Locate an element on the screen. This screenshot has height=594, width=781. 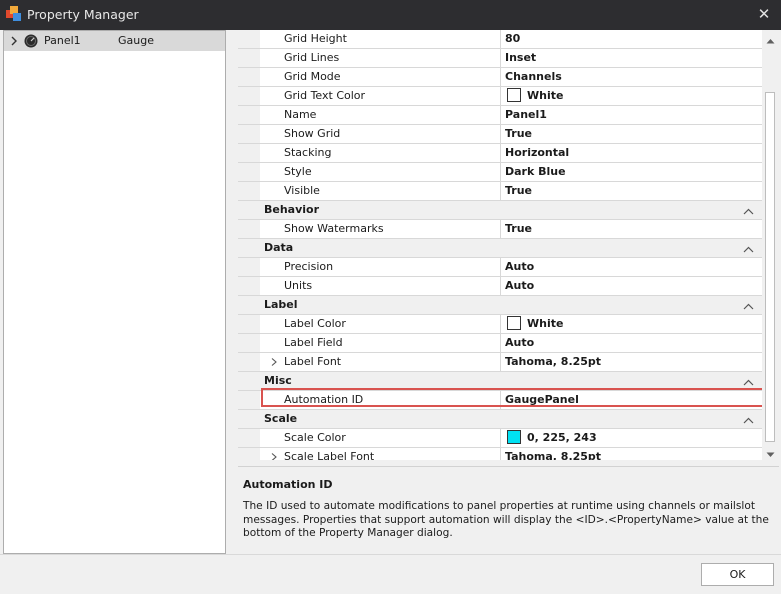
selection-highlight is located at coordinates (512, 397).